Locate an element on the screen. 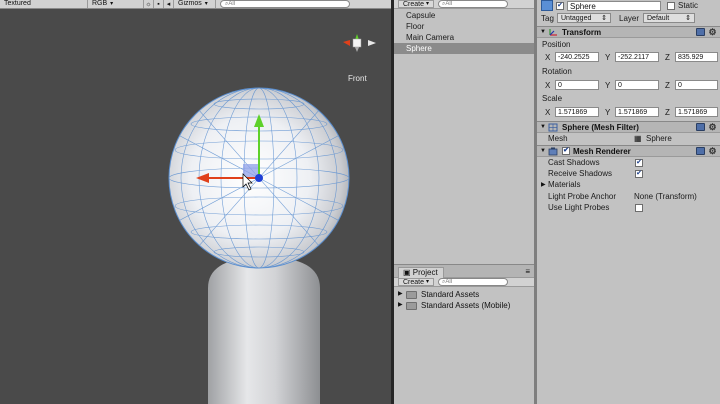 This screenshot has height=404, width=720. position-z-field: 835.929 is located at coordinates (696, 57).